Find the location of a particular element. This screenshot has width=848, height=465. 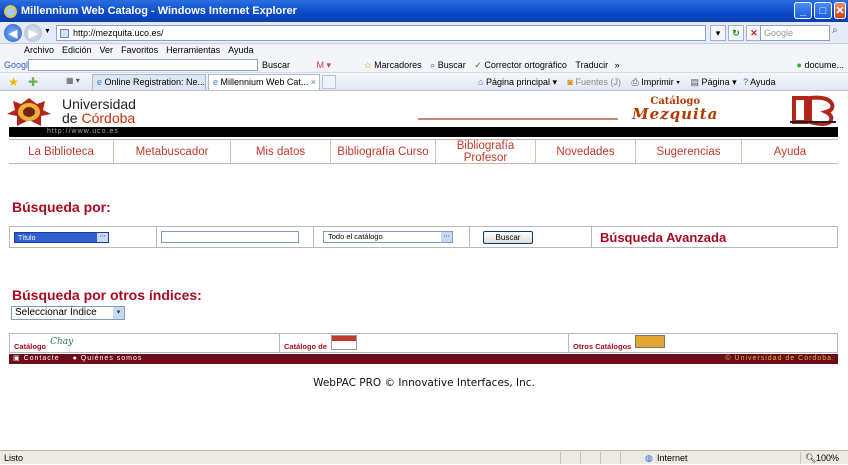

university-copyright: © Universidad de Córdoba is located at coordinates (778, 359).